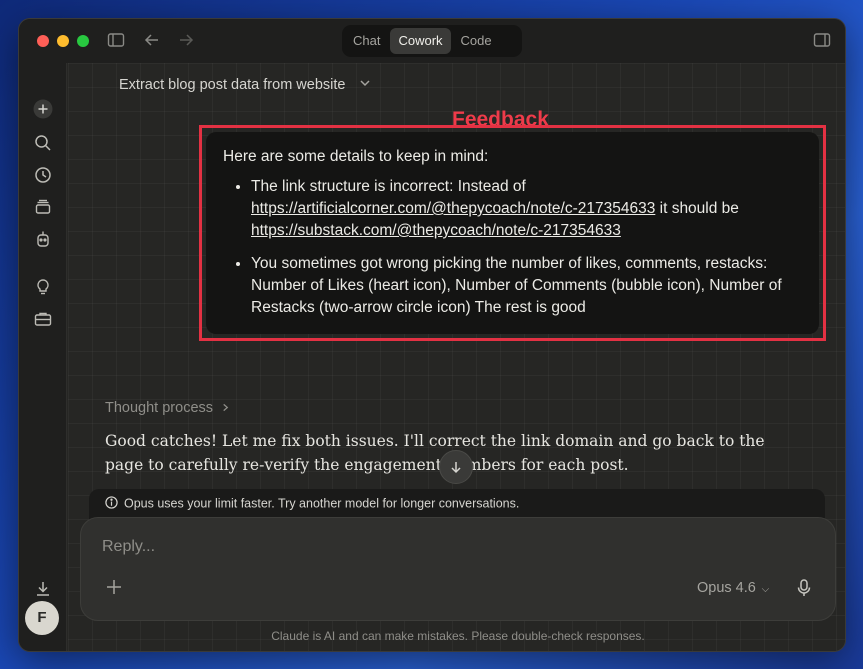 The image size is (863, 669). I want to click on model-selector: Opus 4.6 ⌵, so click(733, 588).